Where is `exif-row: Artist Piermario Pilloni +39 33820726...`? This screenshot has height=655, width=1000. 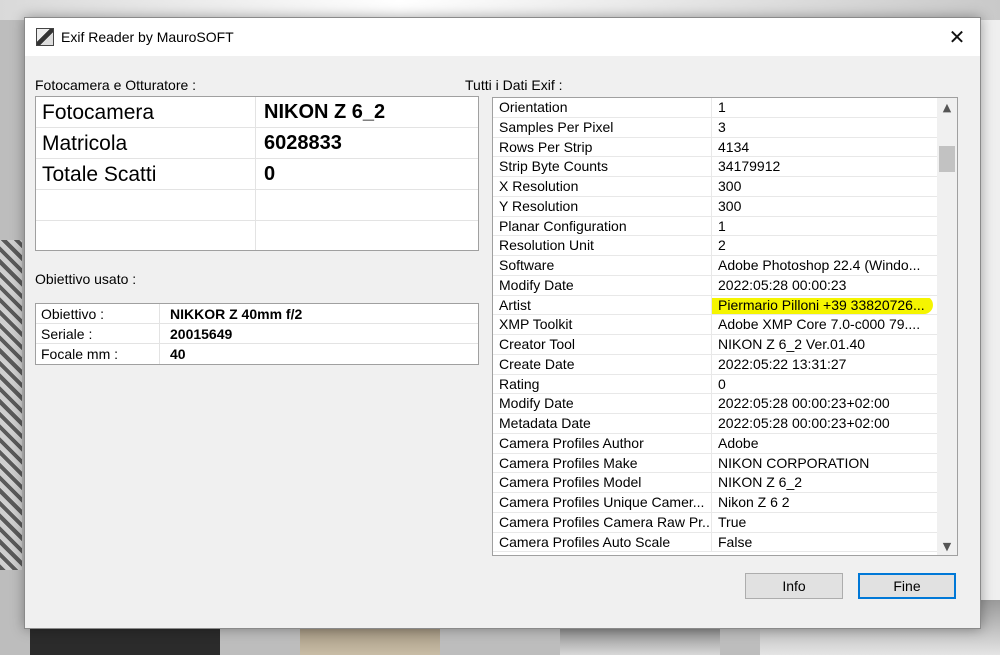
exif-row: Artist Piermario Pilloni +39 33820726... is located at coordinates (725, 305).